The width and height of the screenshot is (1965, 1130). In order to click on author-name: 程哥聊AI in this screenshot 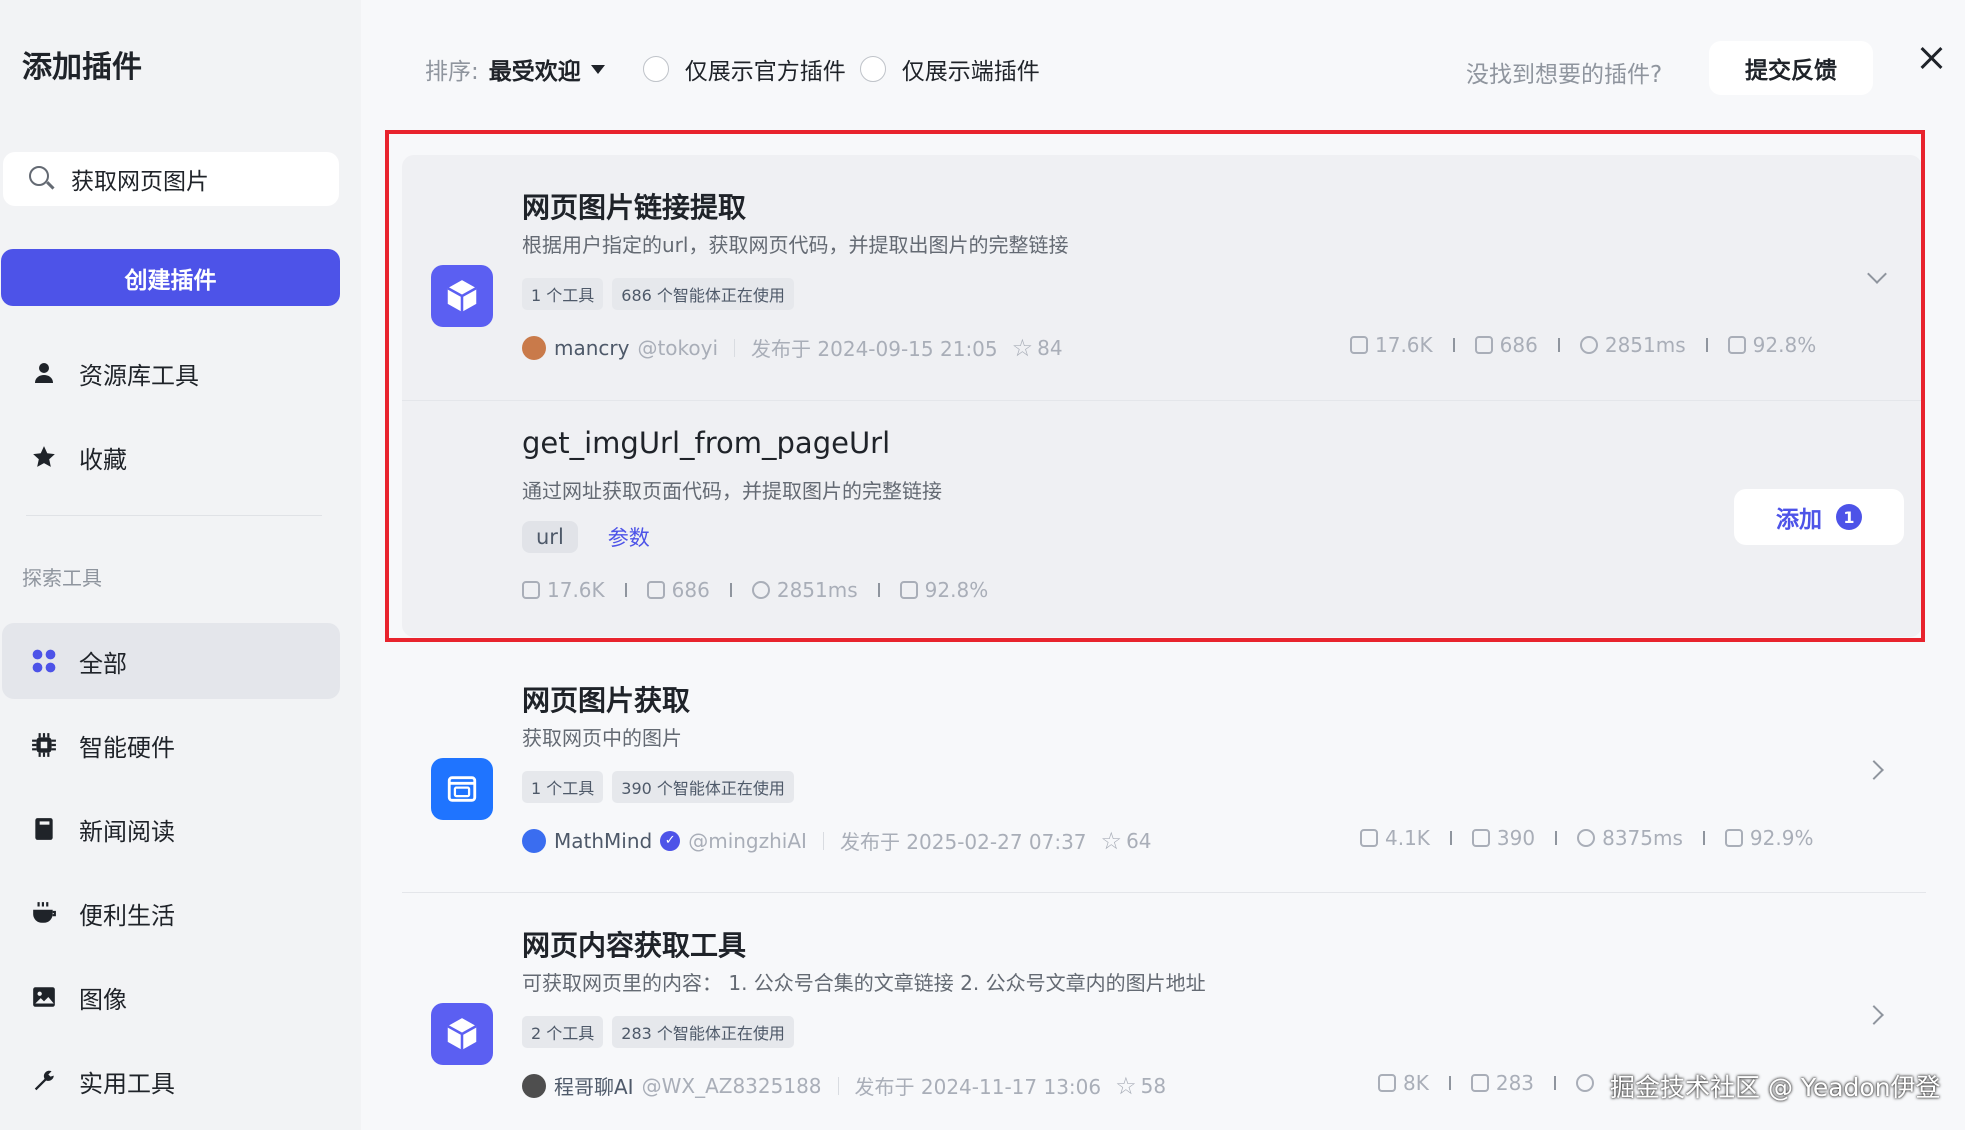, I will do `click(594, 1085)`.